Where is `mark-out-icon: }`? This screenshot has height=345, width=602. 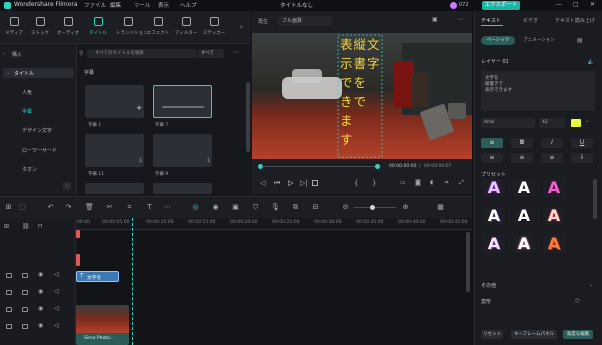
mark-out-icon: } is located at coordinates (374, 183).